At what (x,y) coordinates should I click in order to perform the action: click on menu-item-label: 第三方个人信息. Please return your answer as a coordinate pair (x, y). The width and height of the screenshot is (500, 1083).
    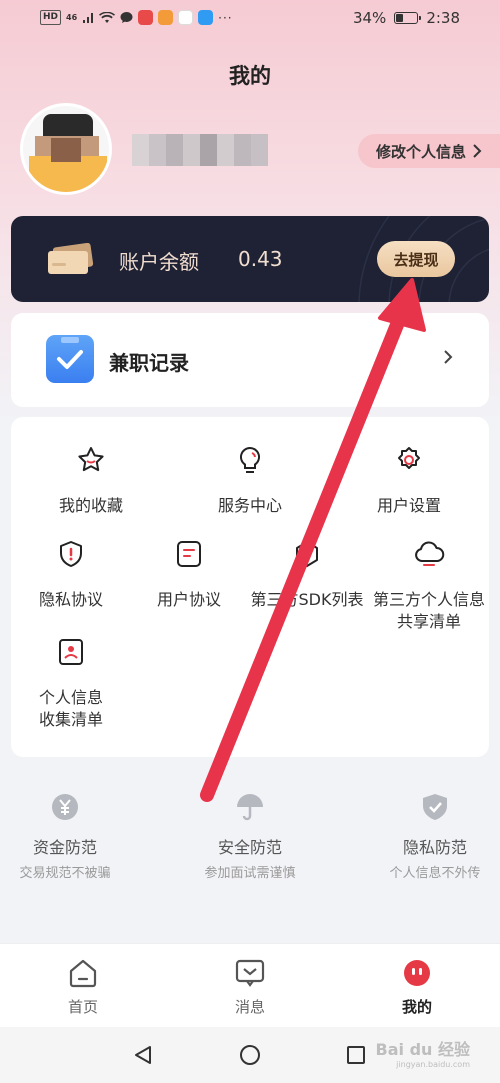
    Looking at the image, I should click on (428, 599).